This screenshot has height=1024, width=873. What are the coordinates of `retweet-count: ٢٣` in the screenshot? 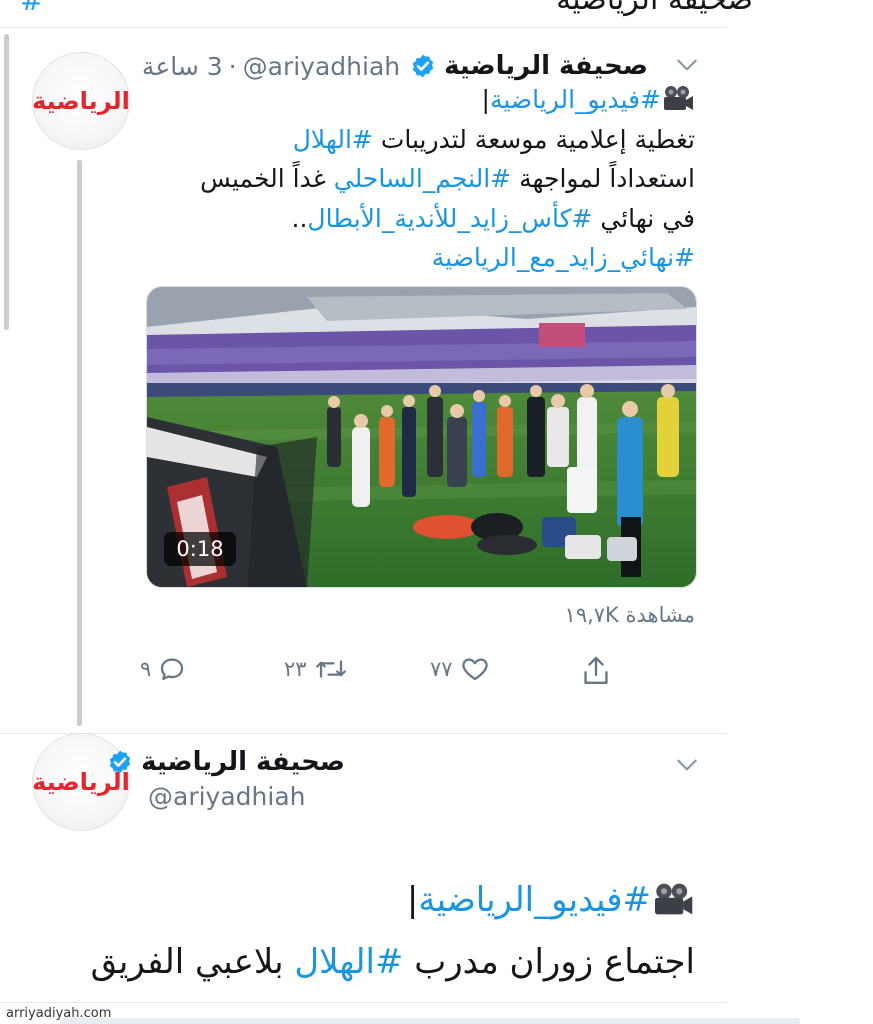 It's located at (295, 669).